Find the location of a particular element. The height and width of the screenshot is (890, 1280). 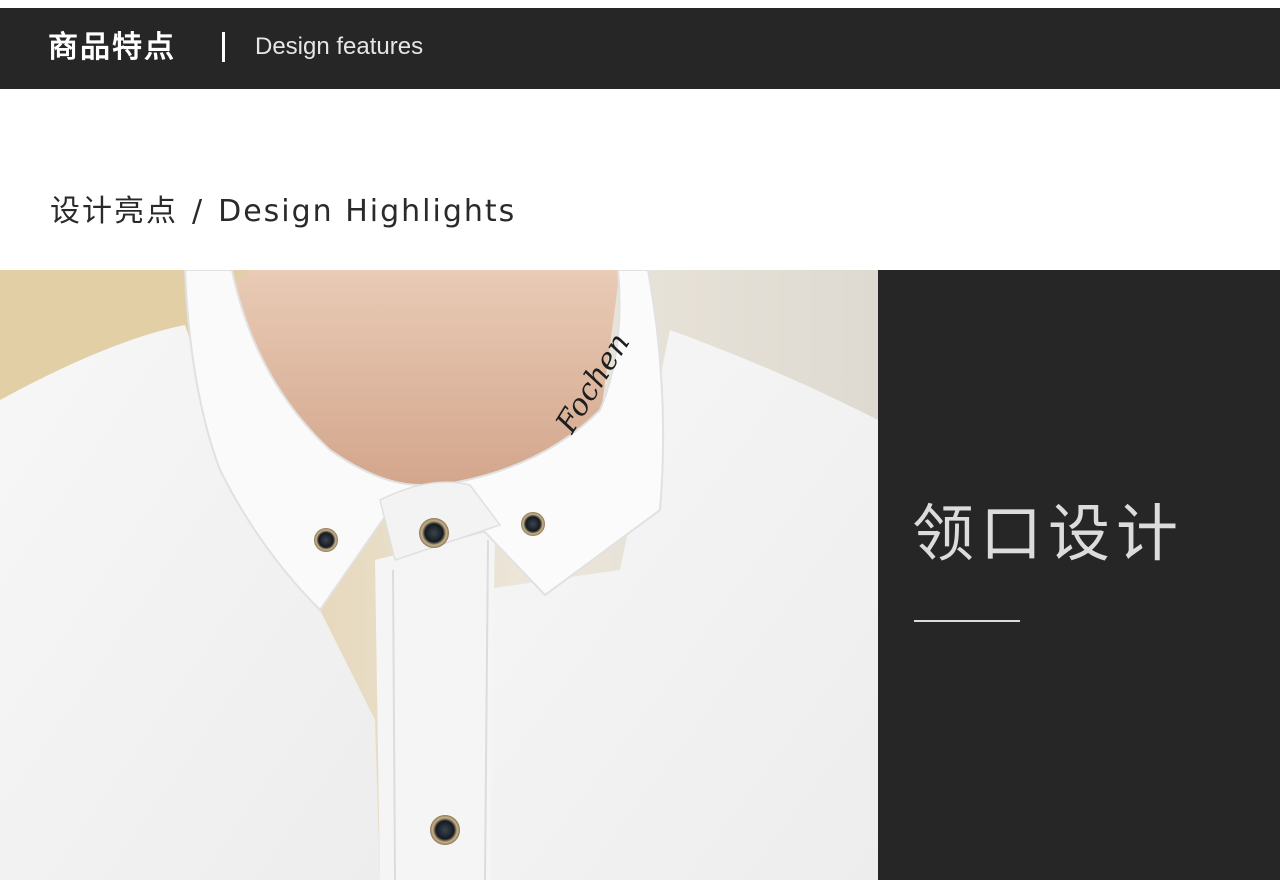

feature-title-underline is located at coordinates (967, 621).